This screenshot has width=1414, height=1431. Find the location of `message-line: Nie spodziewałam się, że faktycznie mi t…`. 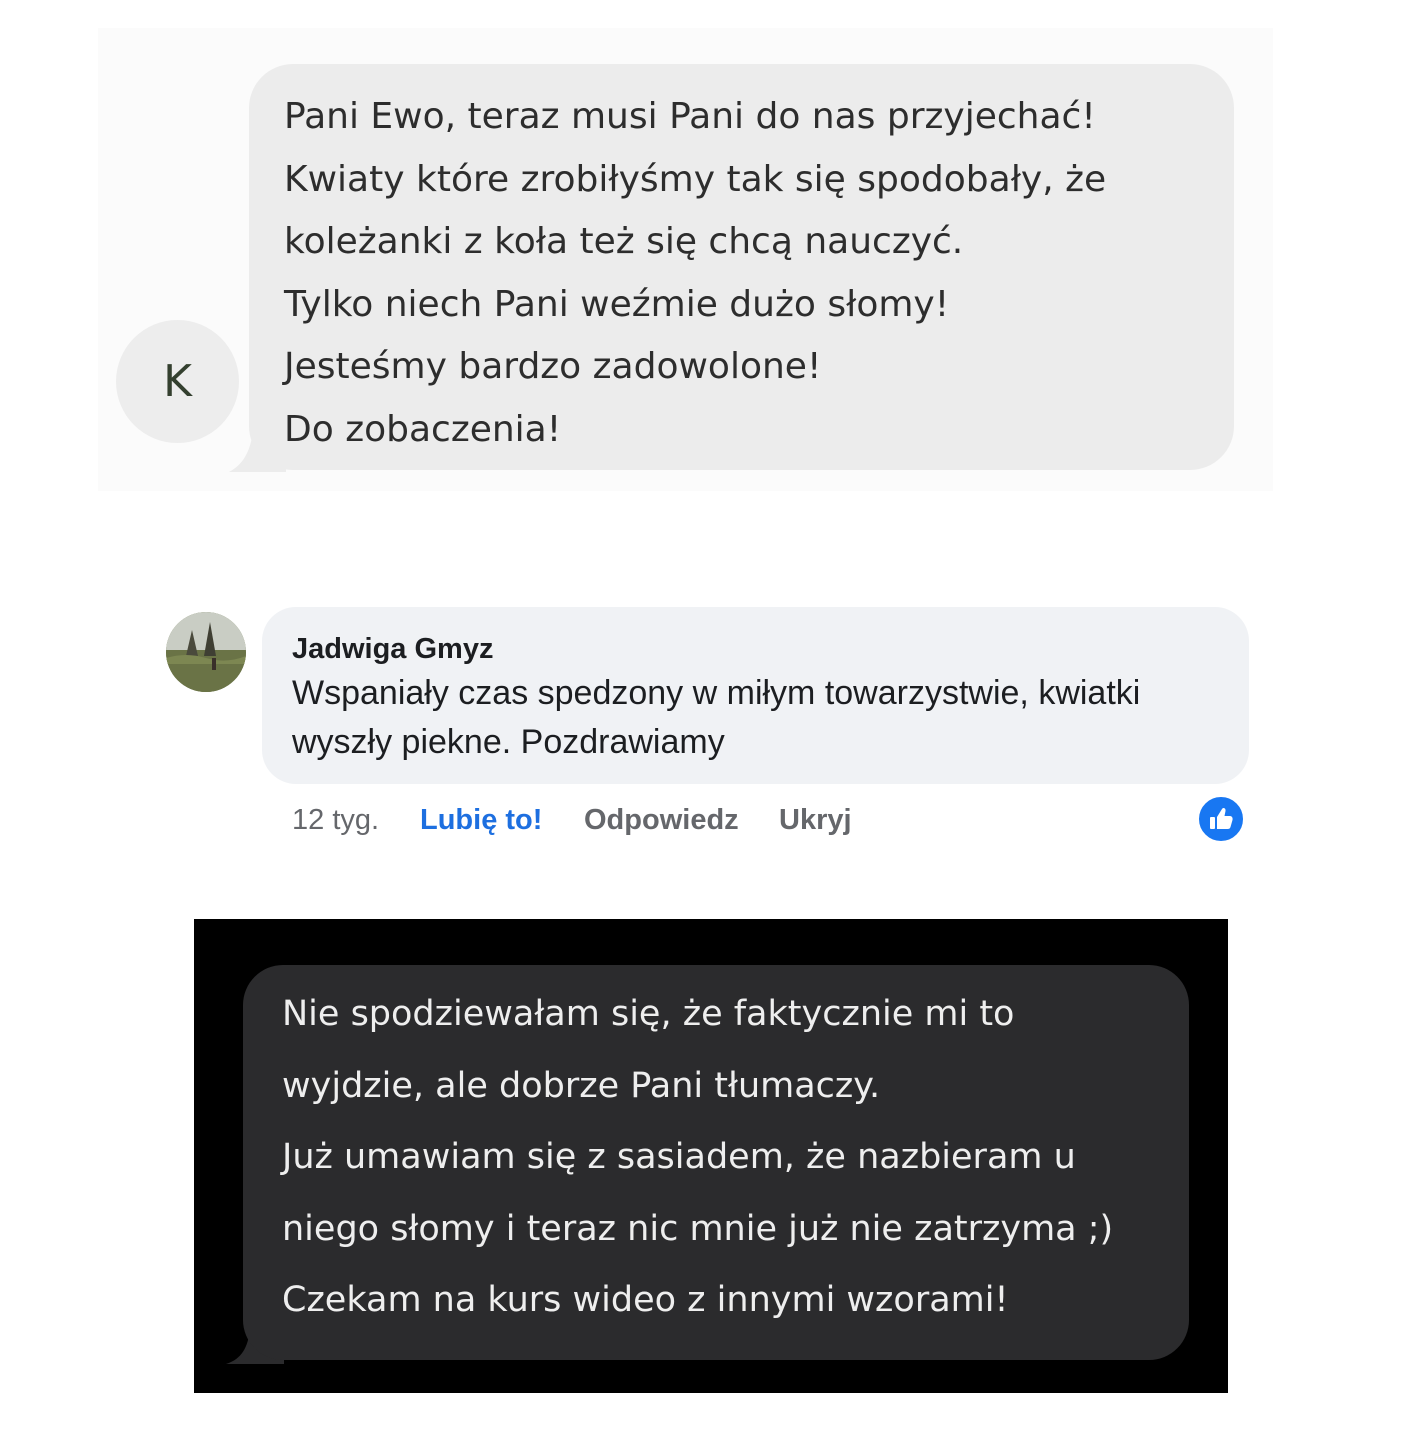

message-line: Nie spodziewałam się, że faktycznie mi t… is located at coordinates (648, 1014).